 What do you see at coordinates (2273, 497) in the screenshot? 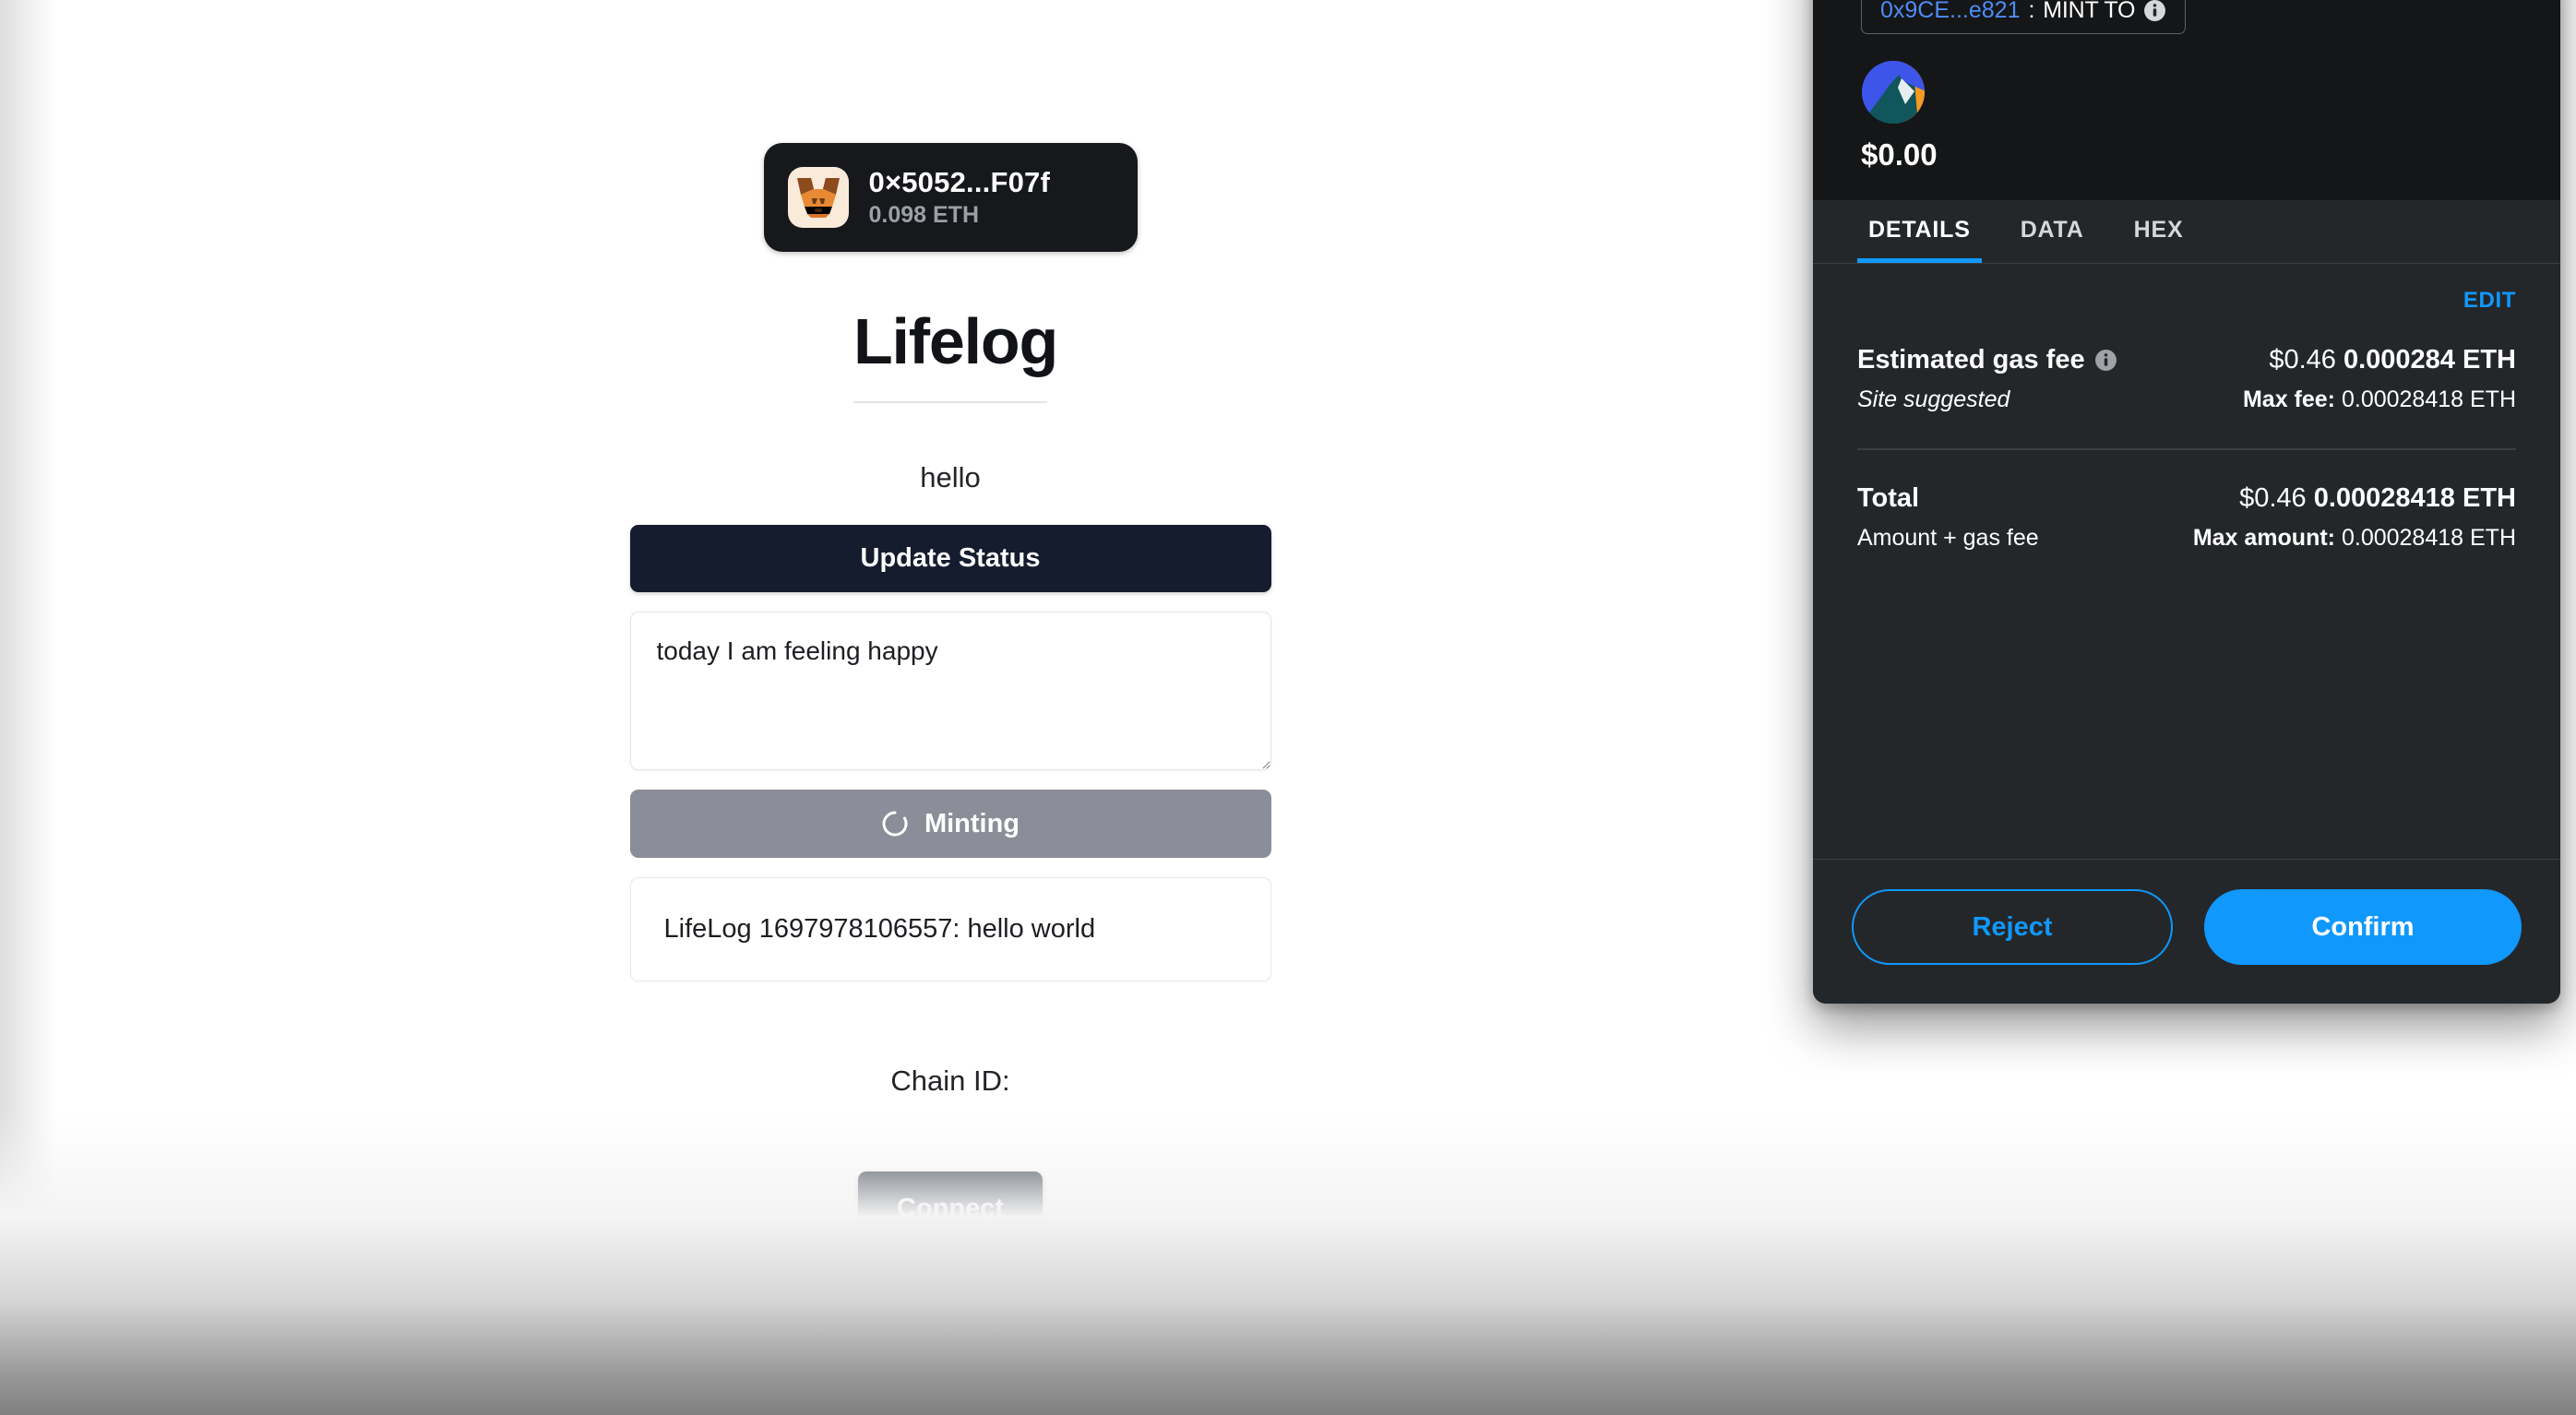
I see `total-fiat: $0.46` at bounding box center [2273, 497].